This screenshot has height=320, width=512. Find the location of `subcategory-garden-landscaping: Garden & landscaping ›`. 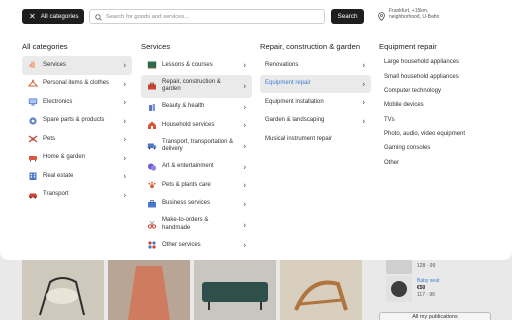

subcategory-garden-landscaping: Garden & landscaping › is located at coordinates (315, 121).